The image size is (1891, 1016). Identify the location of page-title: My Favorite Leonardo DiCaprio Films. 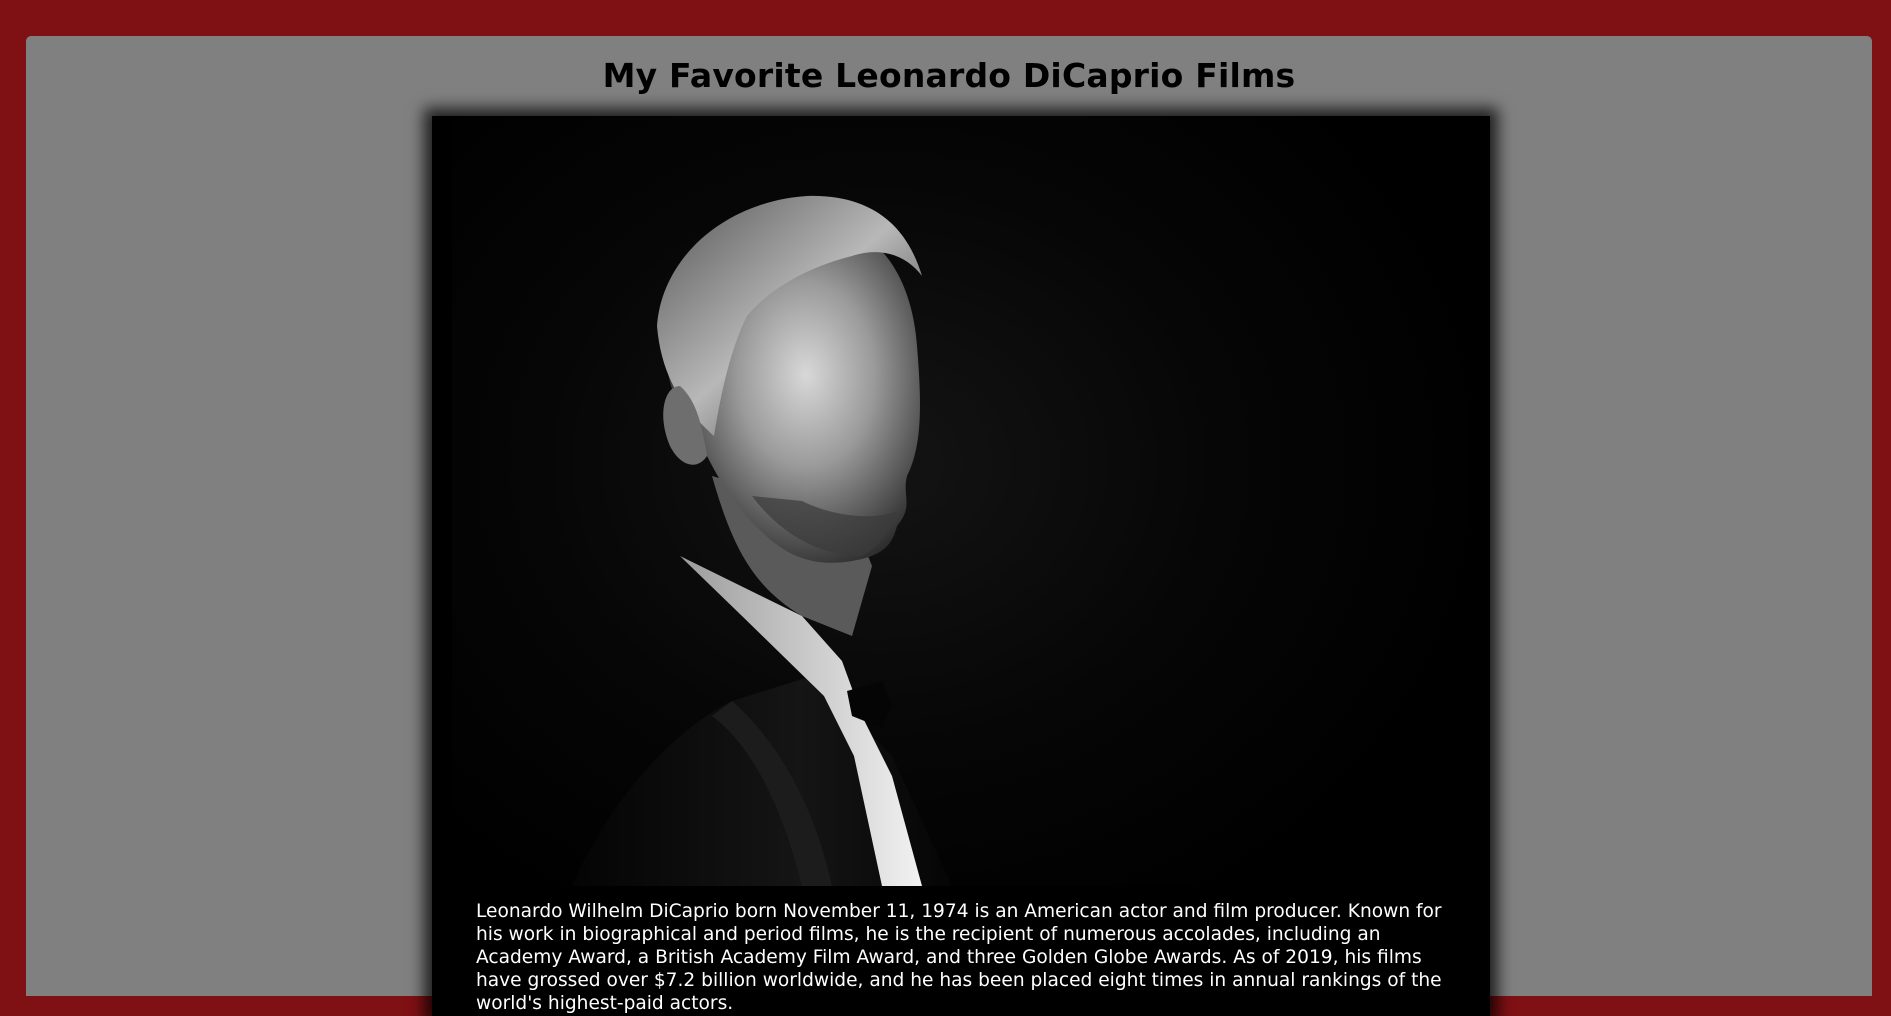
(949, 75).